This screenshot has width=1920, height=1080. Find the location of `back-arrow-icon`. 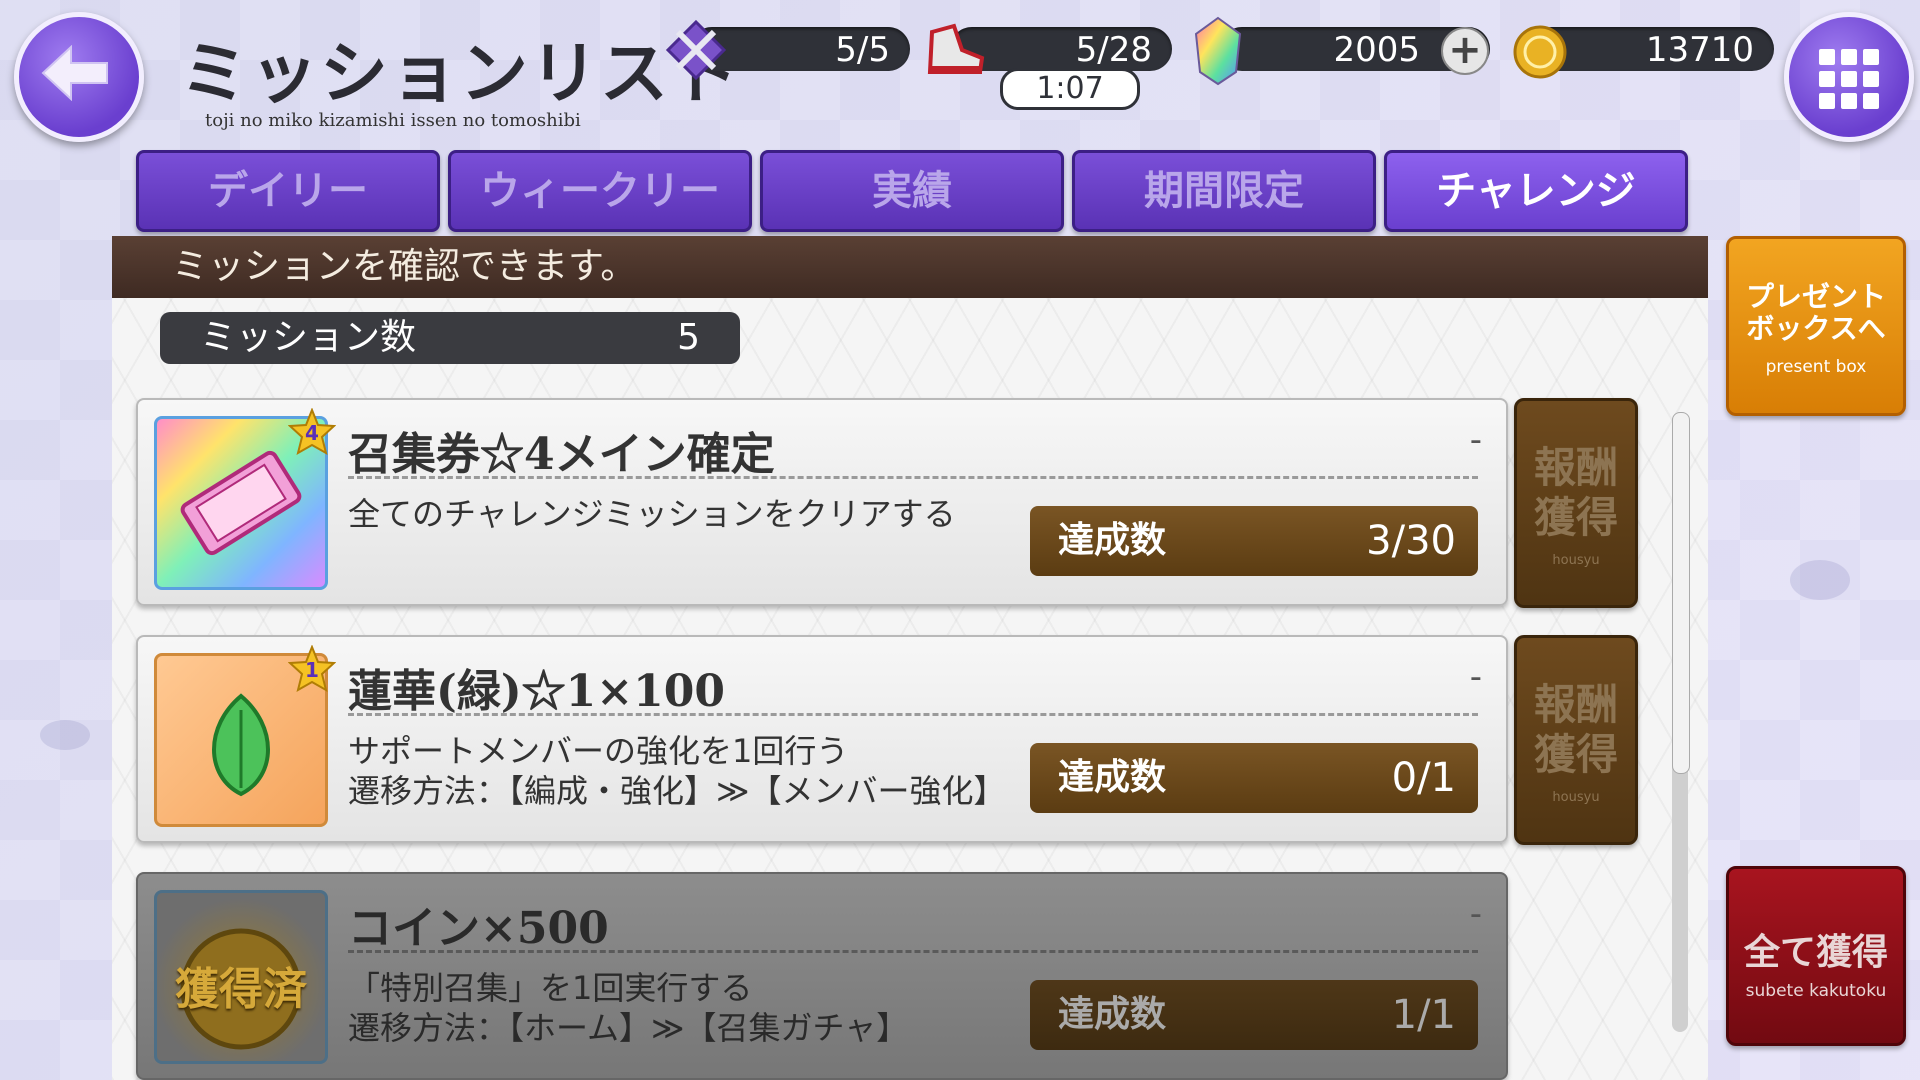

back-arrow-icon is located at coordinates (74, 73).